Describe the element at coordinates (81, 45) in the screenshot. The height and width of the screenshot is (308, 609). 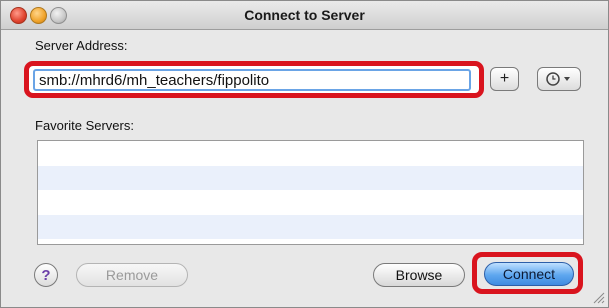
I see `server-address-label: Server Address:` at that location.